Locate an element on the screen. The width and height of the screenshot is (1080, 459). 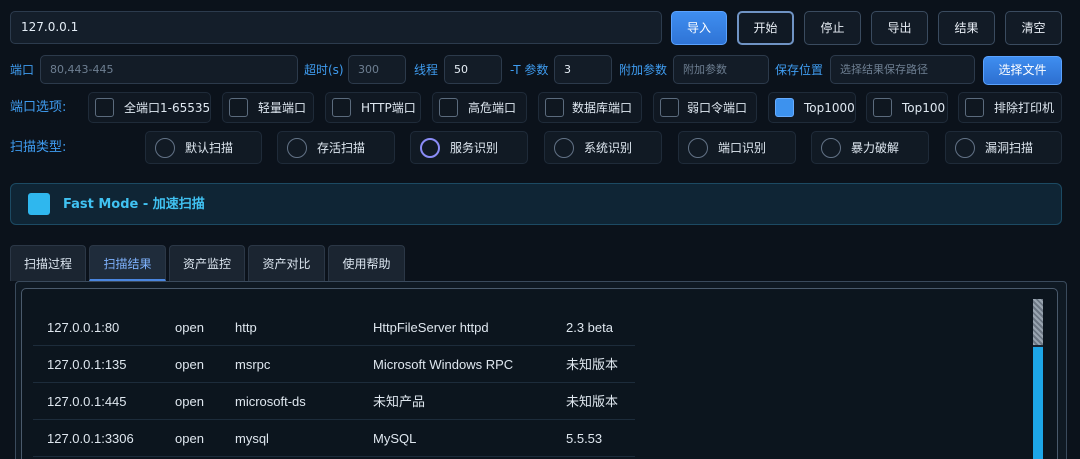
address-cell: 127.0.0.1:135 is located at coordinates (87, 364).